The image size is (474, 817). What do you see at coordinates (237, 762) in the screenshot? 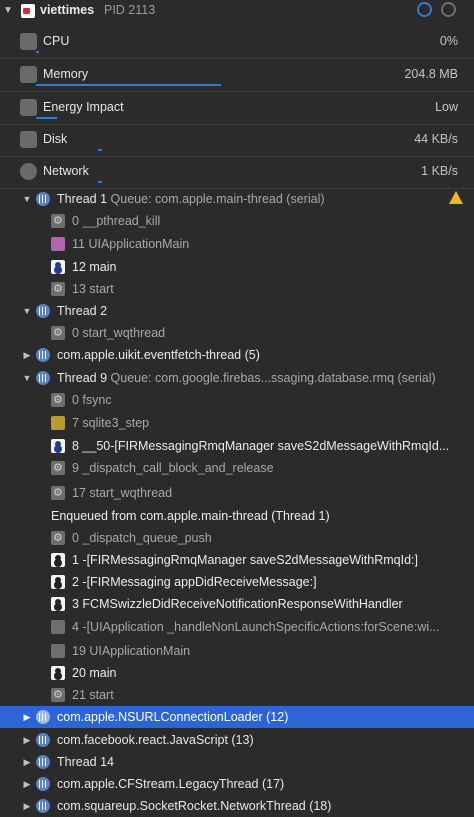
I see `thread-row-14: ▶ Thread 14` at bounding box center [237, 762].